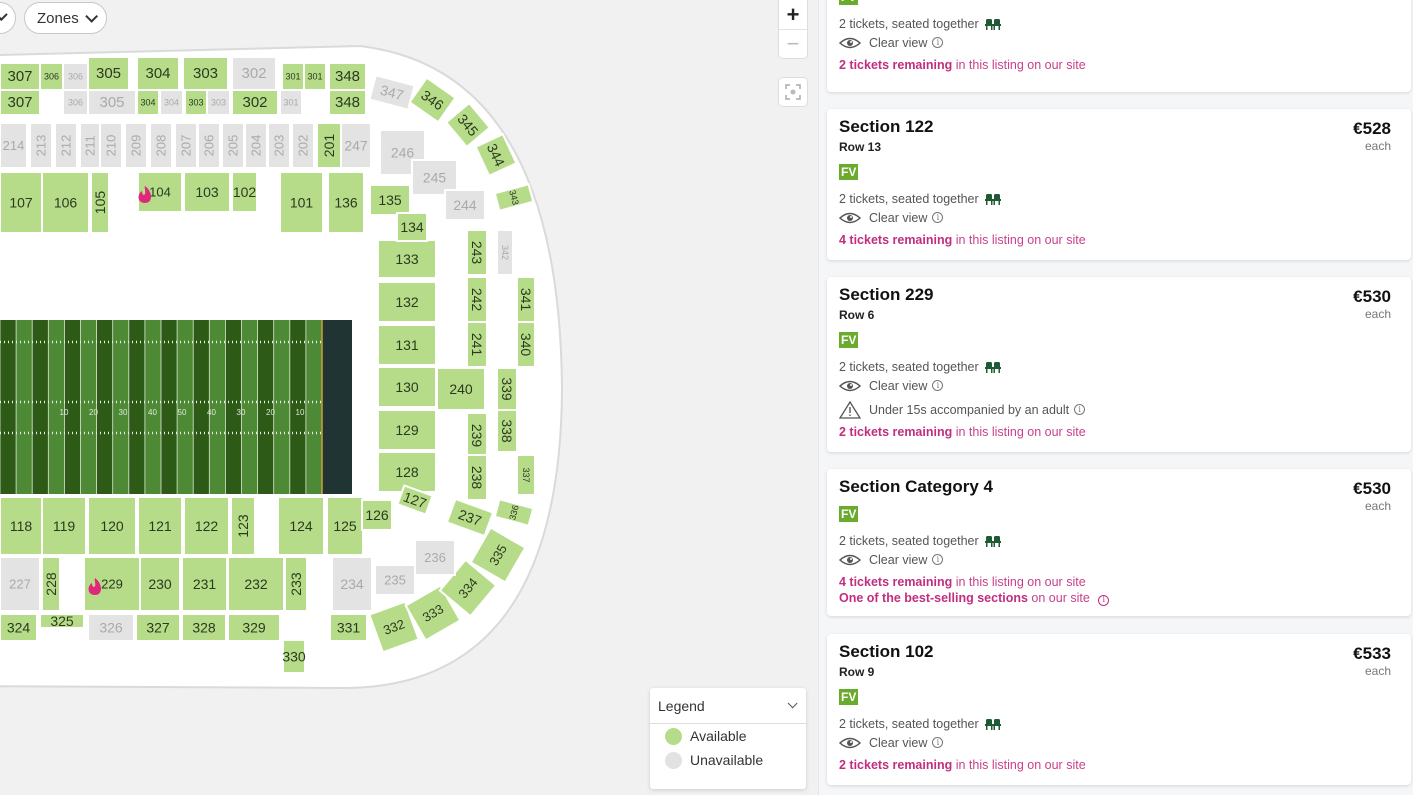  I want to click on section-133: 133, so click(407, 259).